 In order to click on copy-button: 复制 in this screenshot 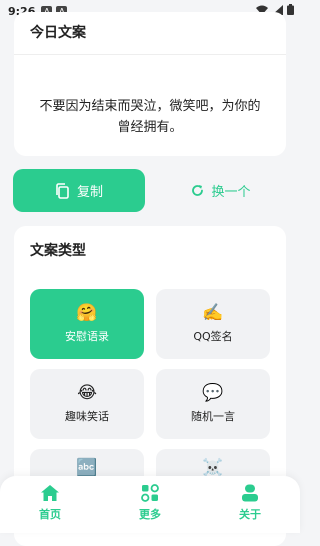, I will do `click(79, 190)`.